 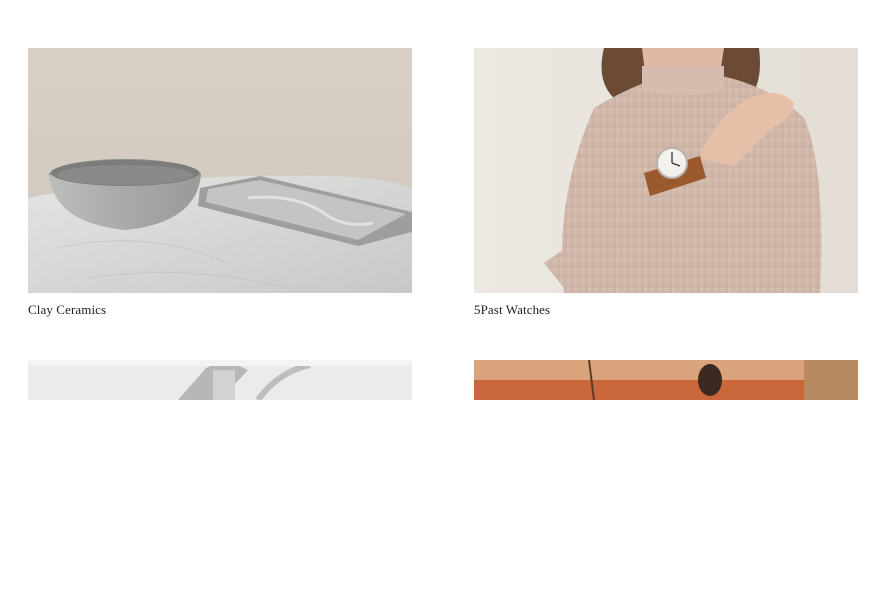 What do you see at coordinates (220, 310) in the screenshot?
I see `product-title: Clay Ceramics` at bounding box center [220, 310].